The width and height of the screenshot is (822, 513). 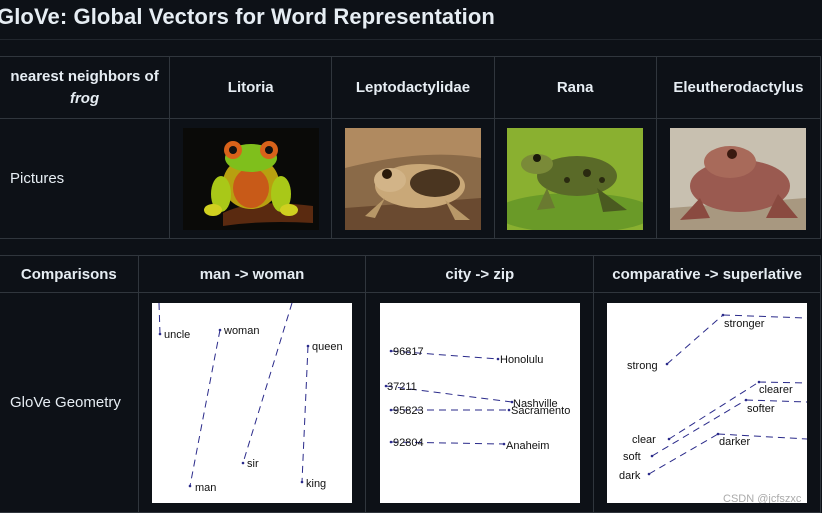 I want to click on rana-frog-image, so click(x=575, y=178).